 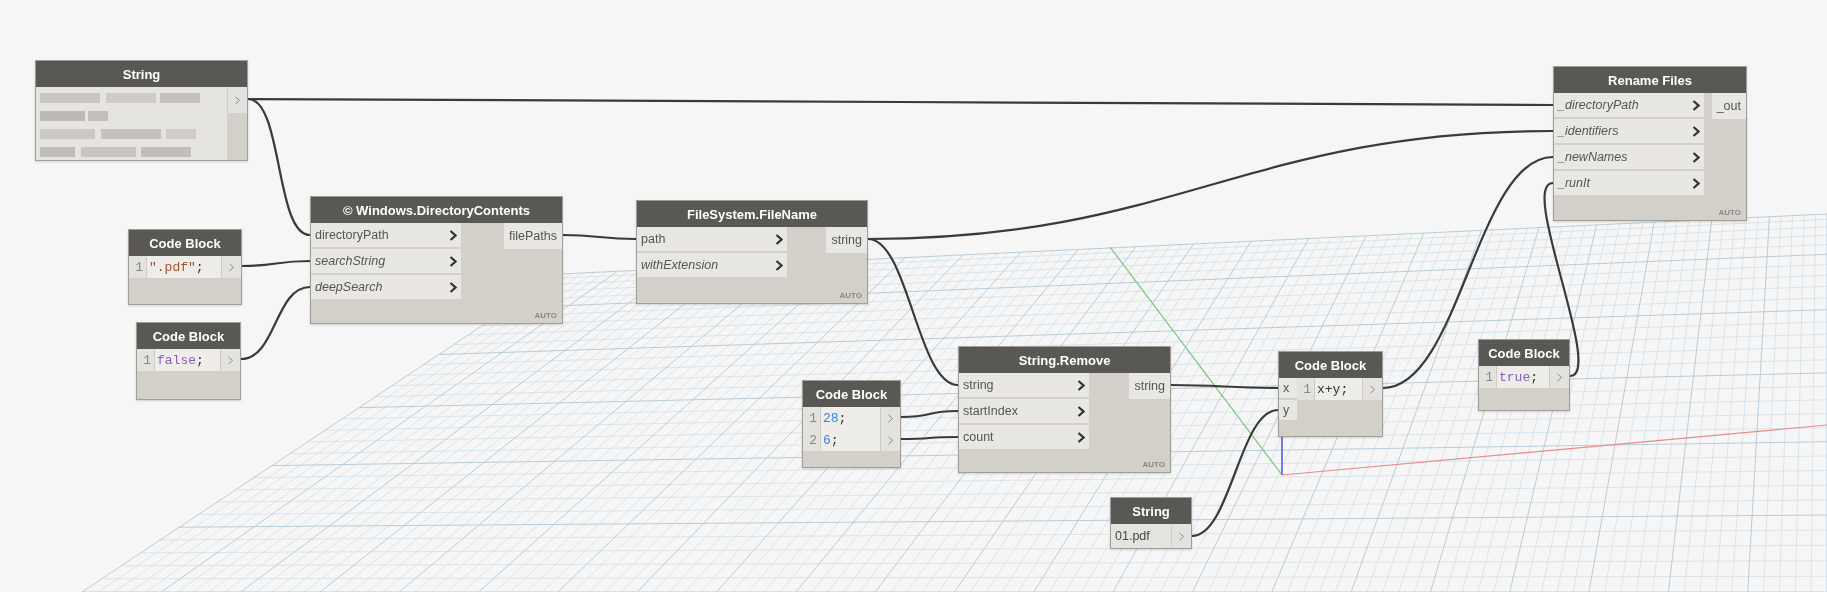 I want to click on node-card: String.Remove string startIndex count string AUTO, so click(x=1064, y=409).